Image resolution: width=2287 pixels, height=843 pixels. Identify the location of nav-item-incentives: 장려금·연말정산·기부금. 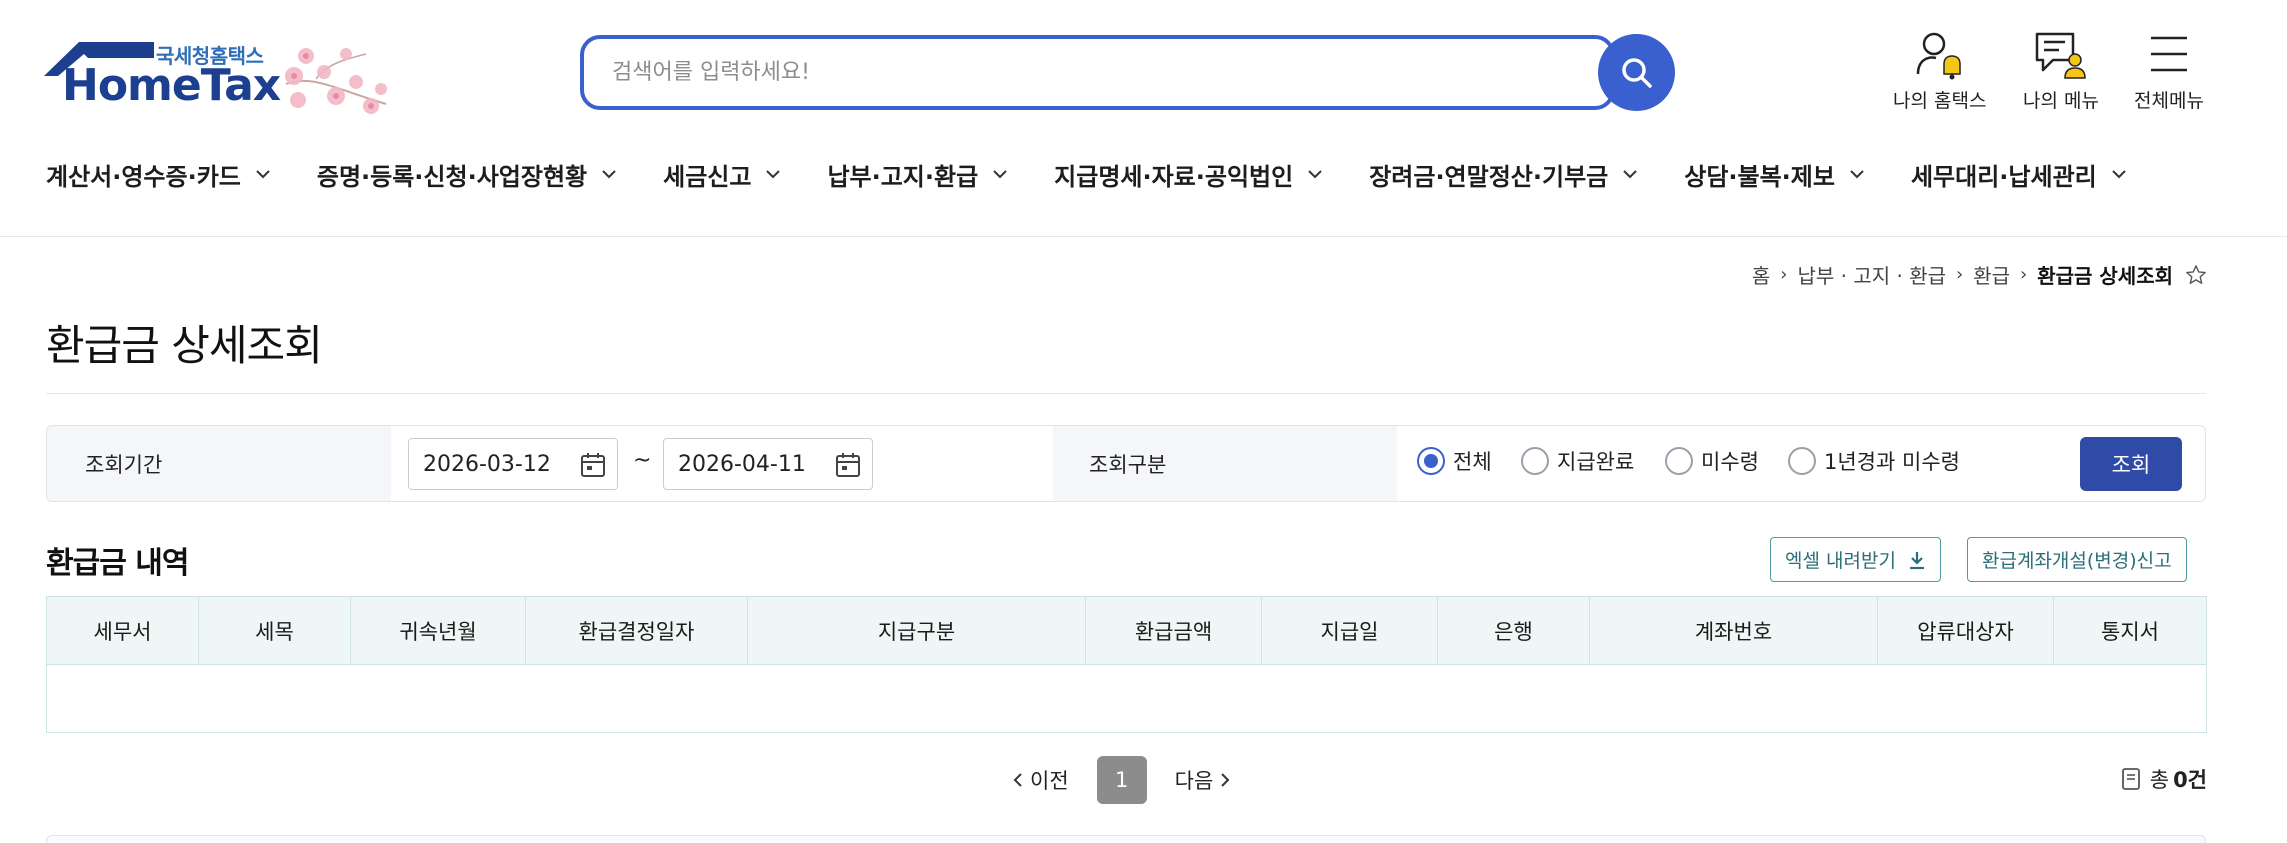
(1503, 174).